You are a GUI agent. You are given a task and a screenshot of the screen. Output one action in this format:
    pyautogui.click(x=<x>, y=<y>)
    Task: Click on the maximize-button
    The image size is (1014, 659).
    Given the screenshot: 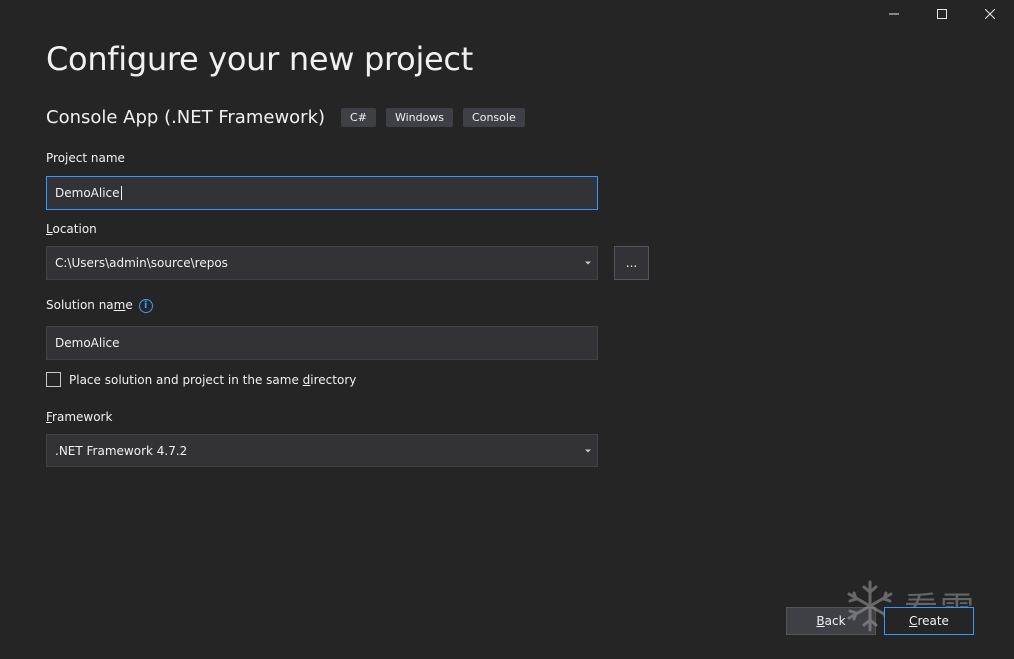 What is the action you would take?
    pyautogui.click(x=942, y=14)
    